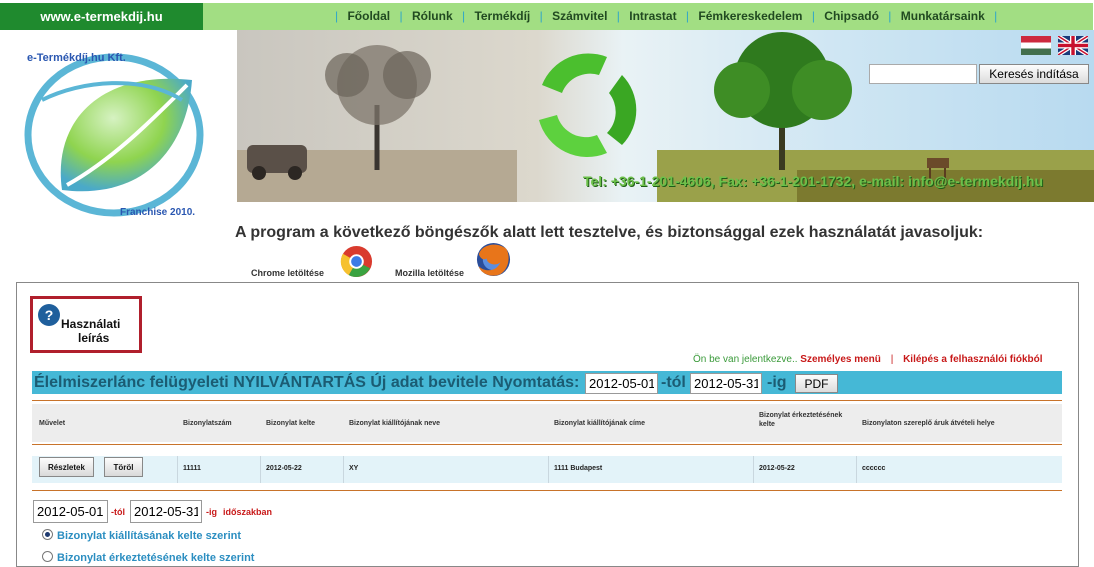  I want to click on column-header-arrival-date: Bizonylat érkeztetésének kelte, so click(801, 420).